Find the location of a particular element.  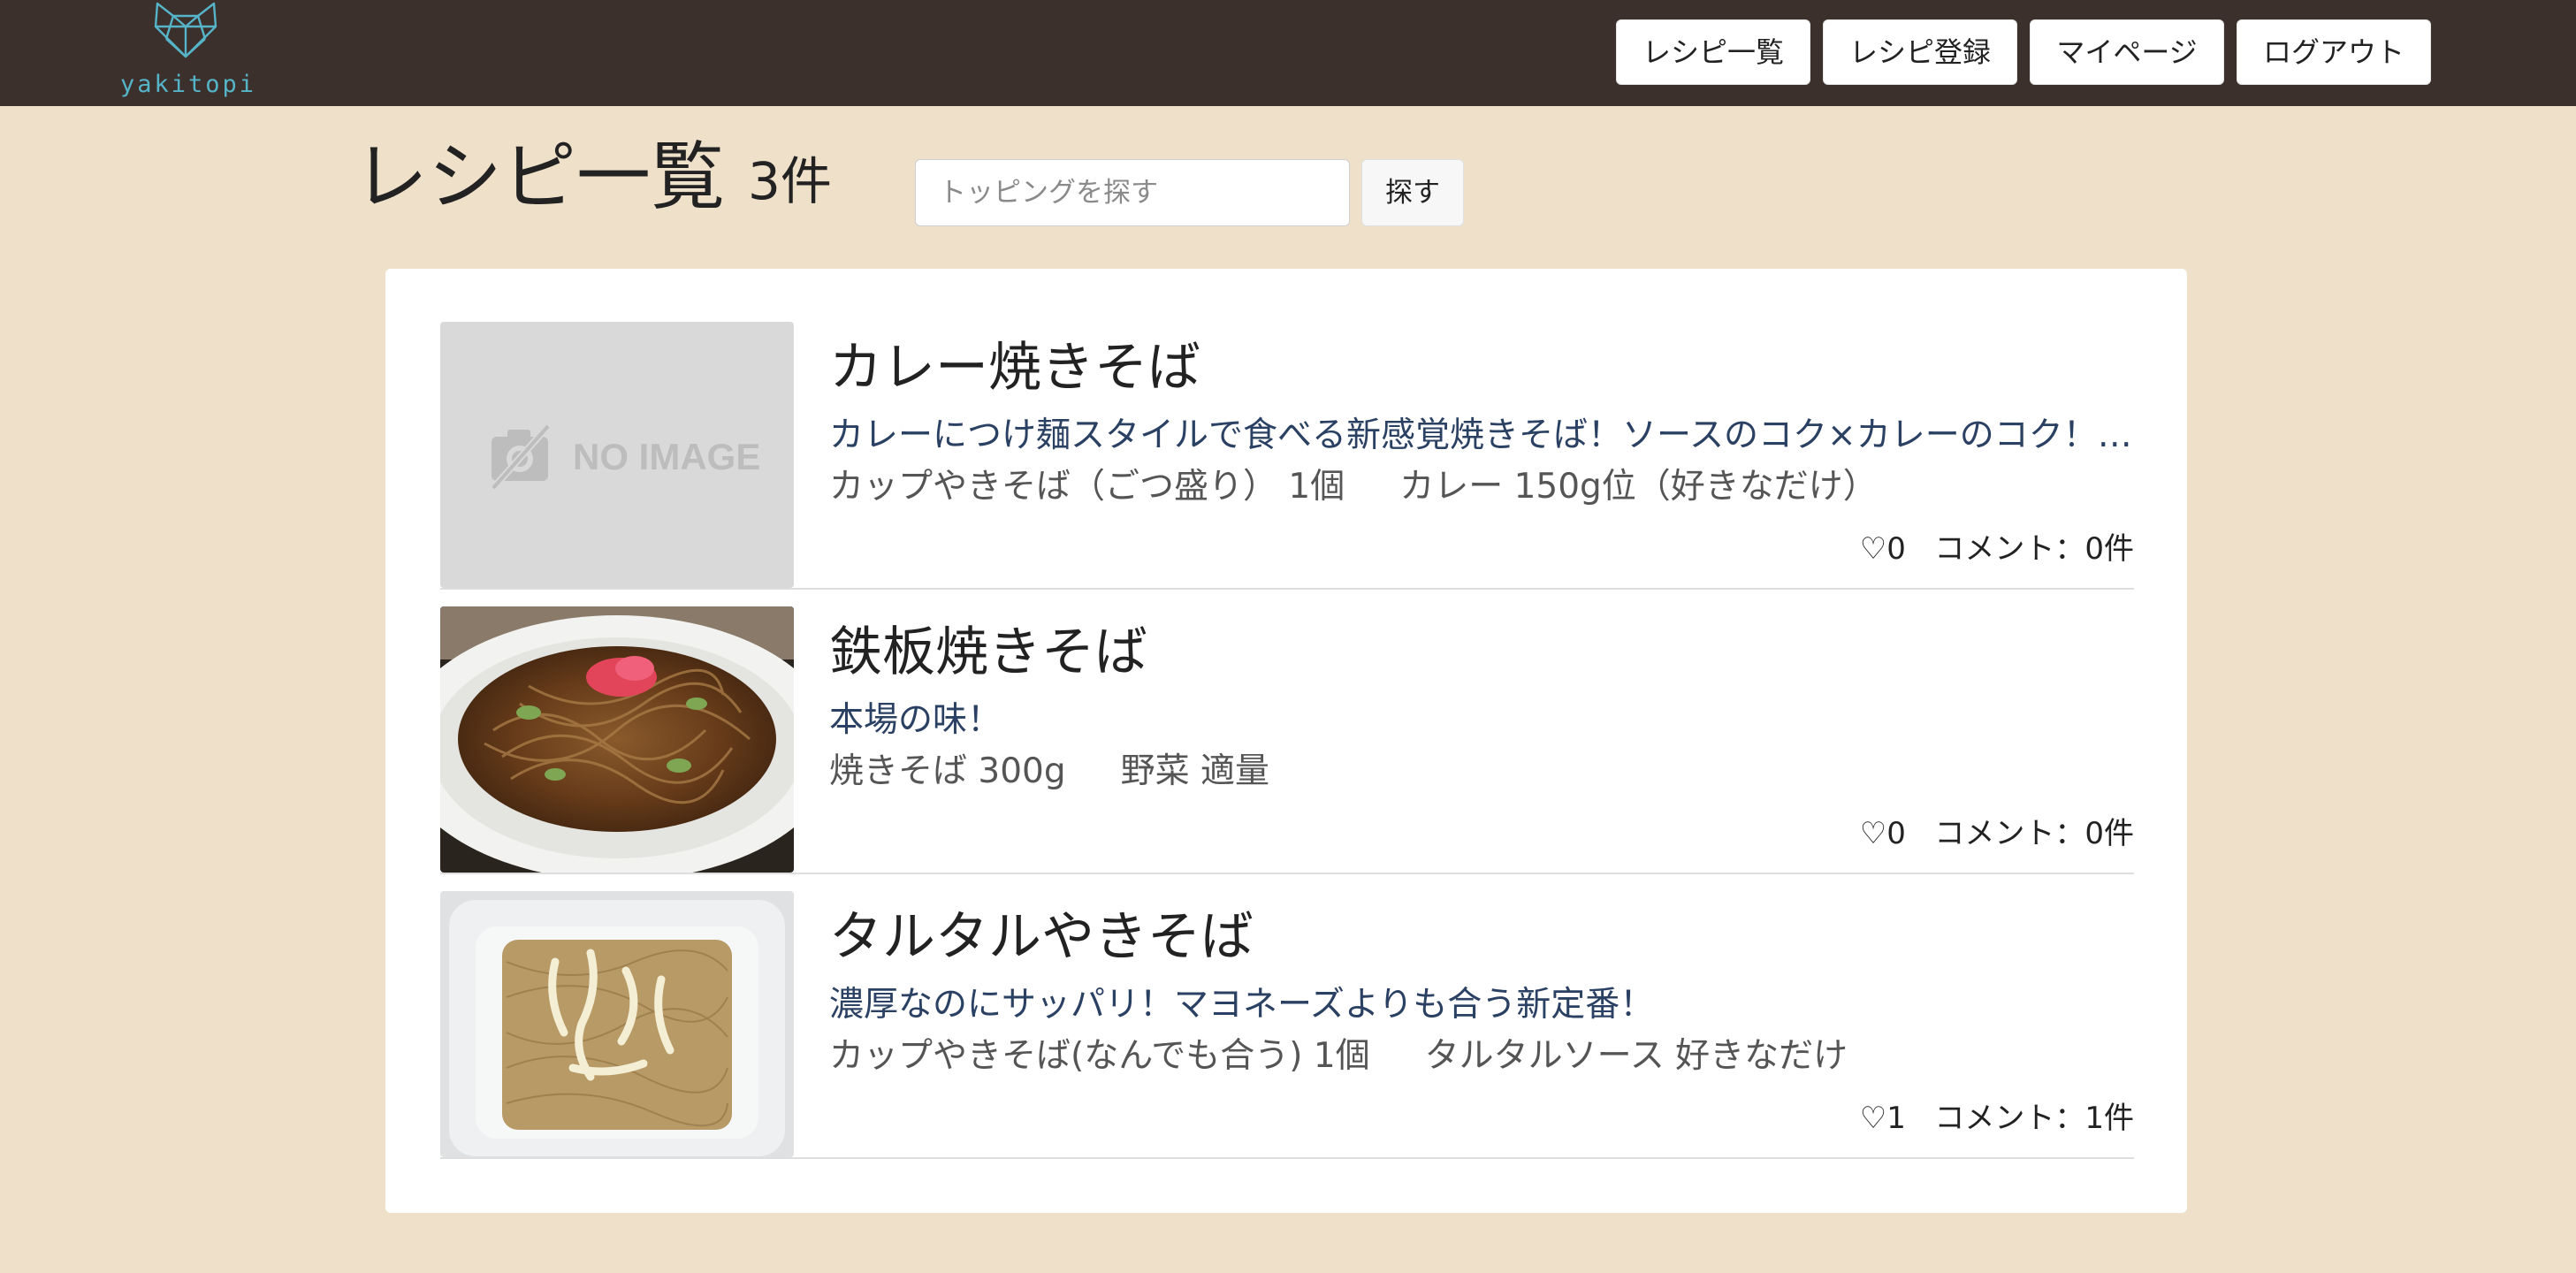

recipe-title: 鉄板焼きそば is located at coordinates (988, 652).